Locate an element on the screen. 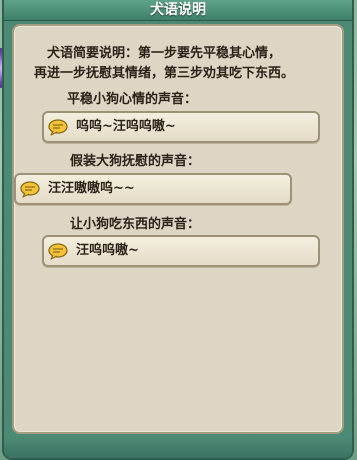 The image size is (357, 460). intro-text: 犬语简要说明：第一步要先平稳其心情， 再进一步抚慰其情绪，第三步劝其吃下东西。 is located at coordinates (184, 64).